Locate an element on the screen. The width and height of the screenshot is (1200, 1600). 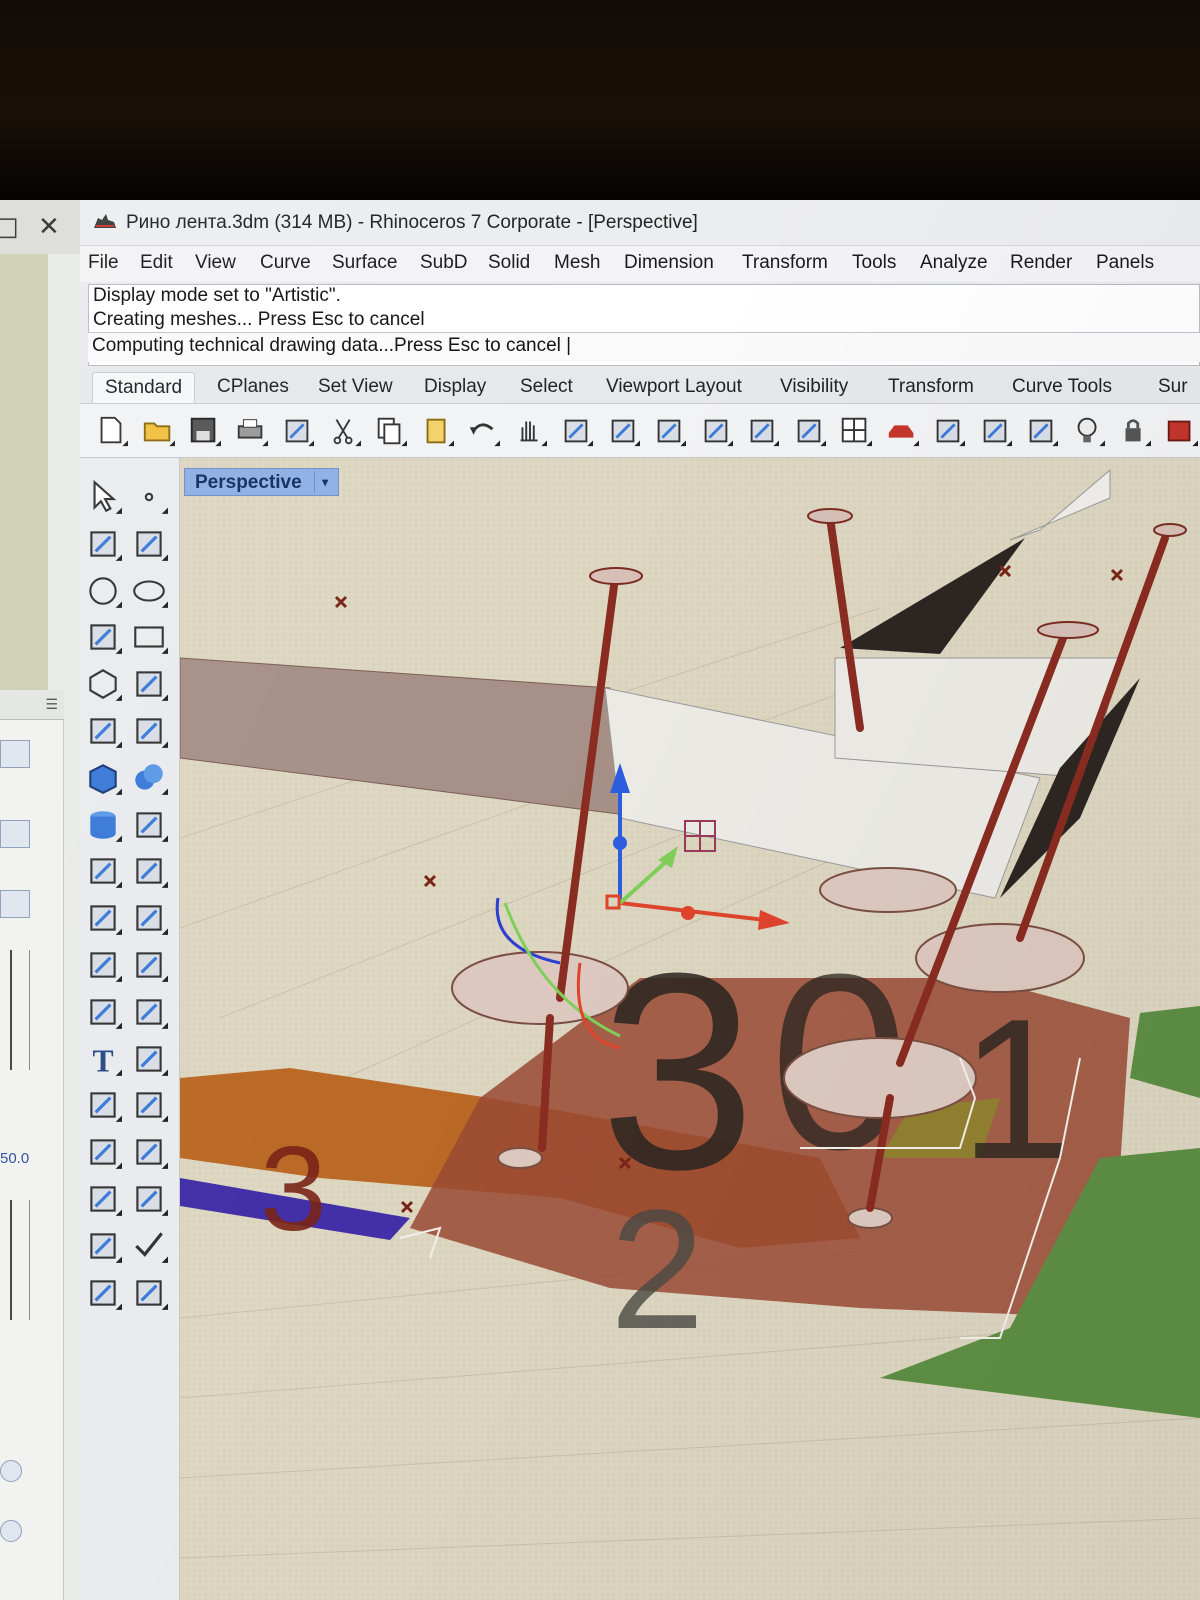
save-icon is located at coordinates (204, 431).